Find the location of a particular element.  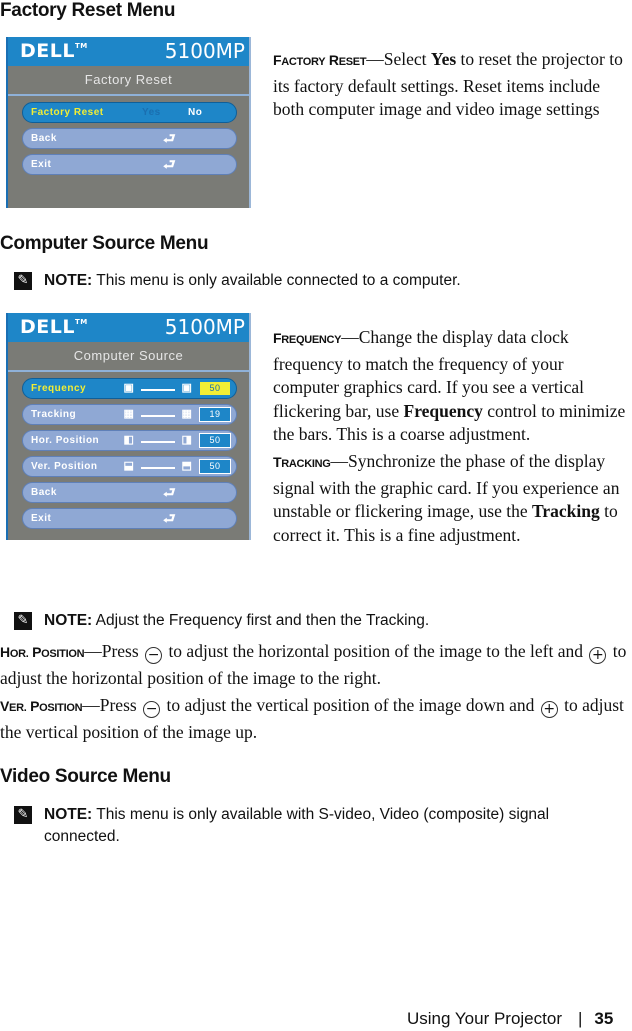

option-yes: Yes is located at coordinates (151, 112).